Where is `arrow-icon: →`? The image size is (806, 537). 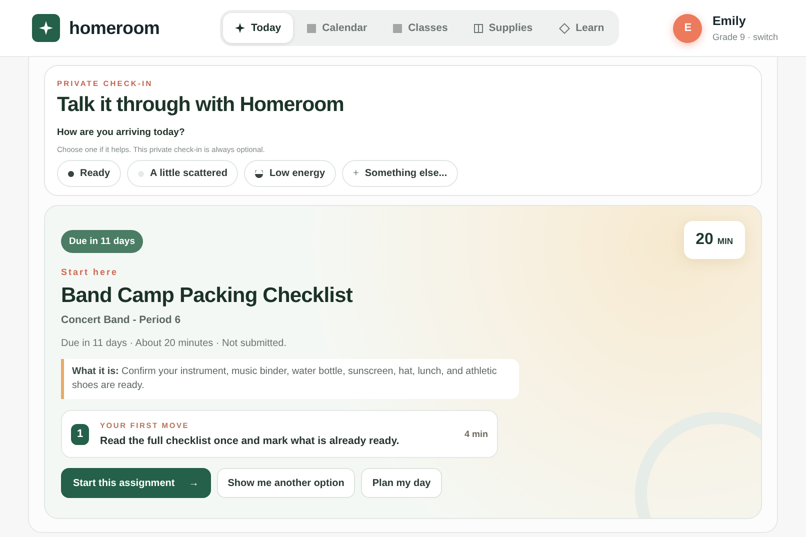
arrow-icon: → is located at coordinates (193, 483).